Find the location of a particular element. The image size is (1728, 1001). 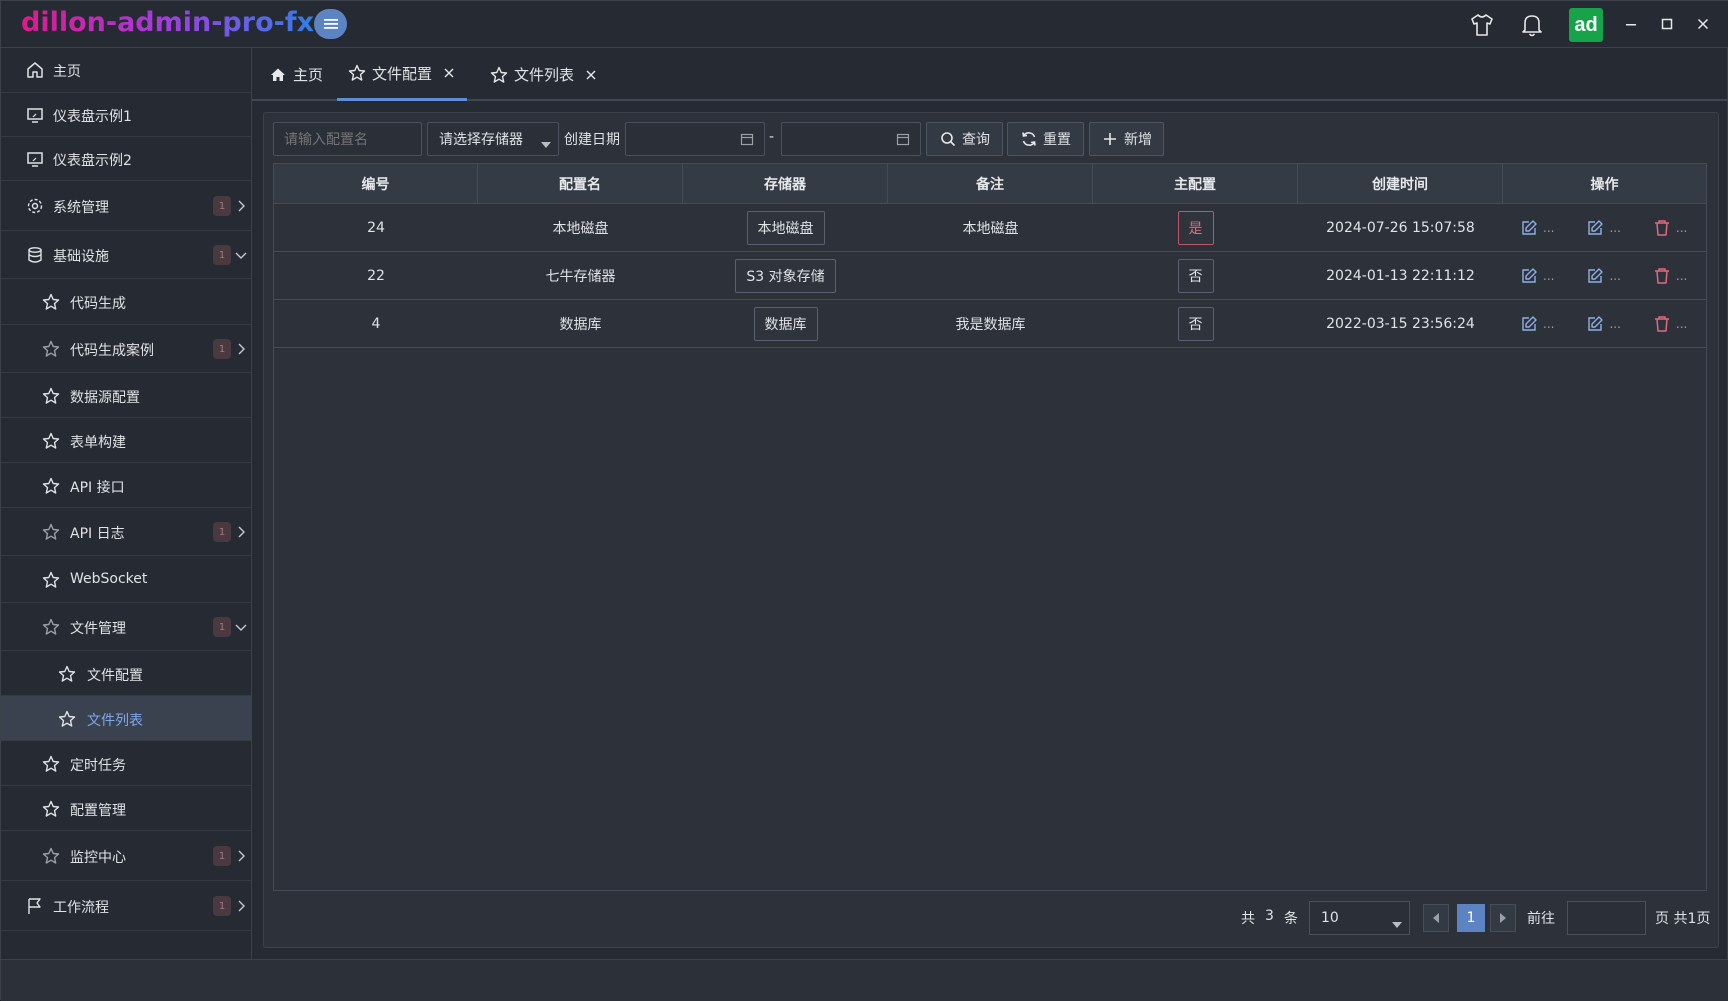

user-avatar: ad is located at coordinates (1586, 25).